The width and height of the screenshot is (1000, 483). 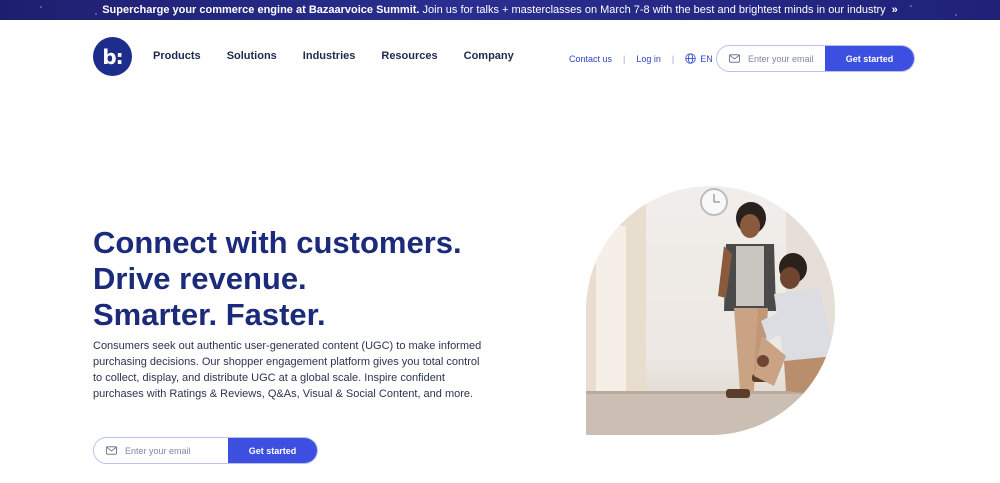 What do you see at coordinates (894, 10) in the screenshot?
I see `chevron-right-icon: »` at bounding box center [894, 10].